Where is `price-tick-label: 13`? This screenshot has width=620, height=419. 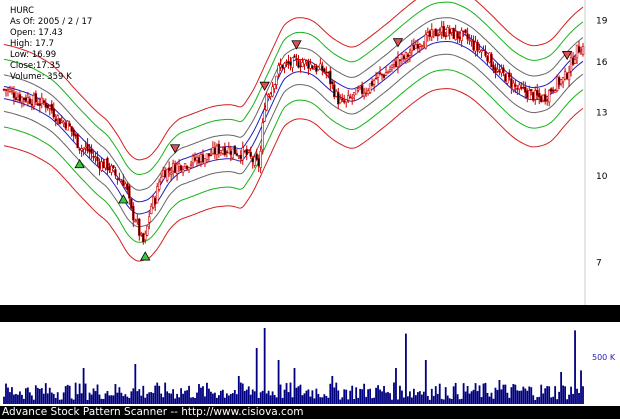 price-tick-label: 13 is located at coordinates (601, 113).